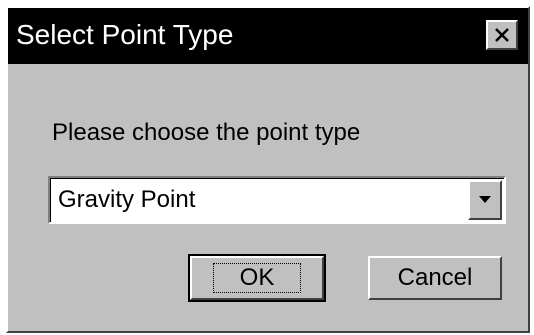 The width and height of the screenshot is (534, 335). I want to click on close-button, so click(502, 35).